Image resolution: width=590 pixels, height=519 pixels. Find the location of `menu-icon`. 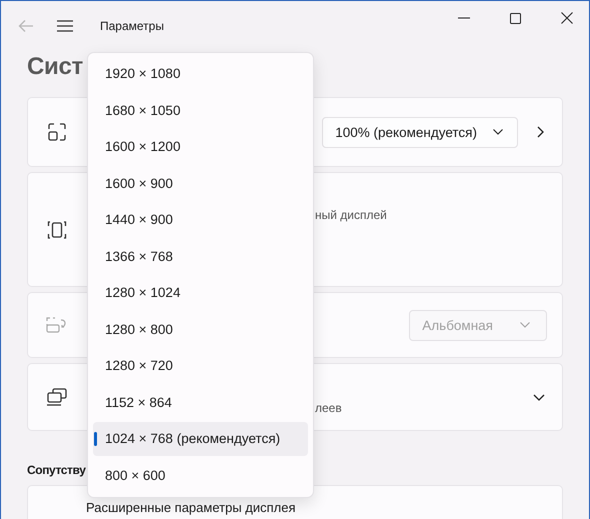

menu-icon is located at coordinates (65, 26).